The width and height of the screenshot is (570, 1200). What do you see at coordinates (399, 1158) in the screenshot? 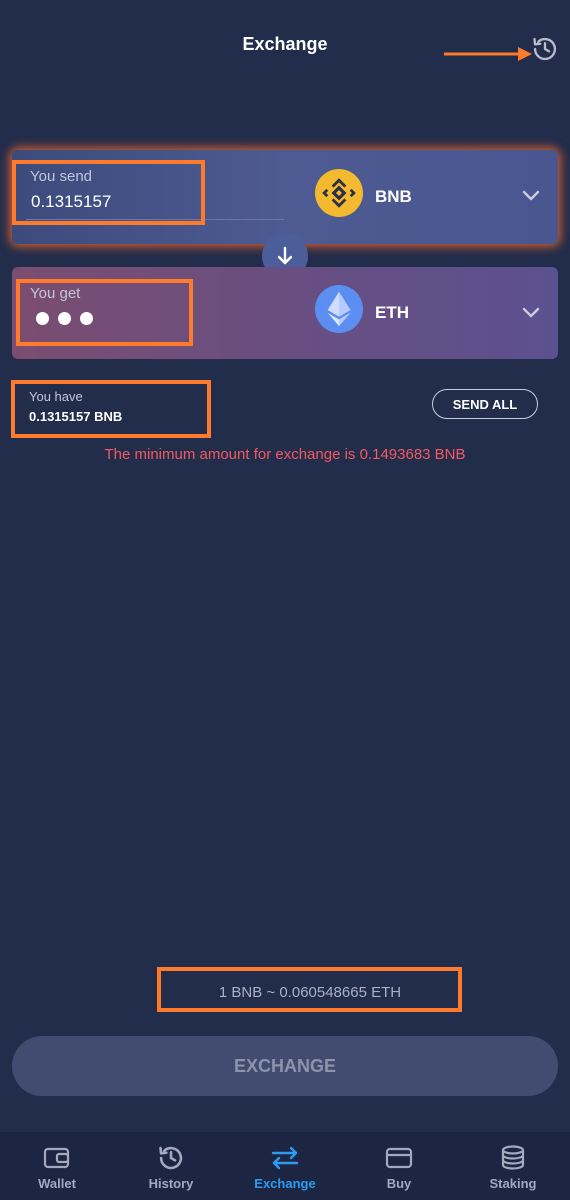
I see `card-icon` at bounding box center [399, 1158].